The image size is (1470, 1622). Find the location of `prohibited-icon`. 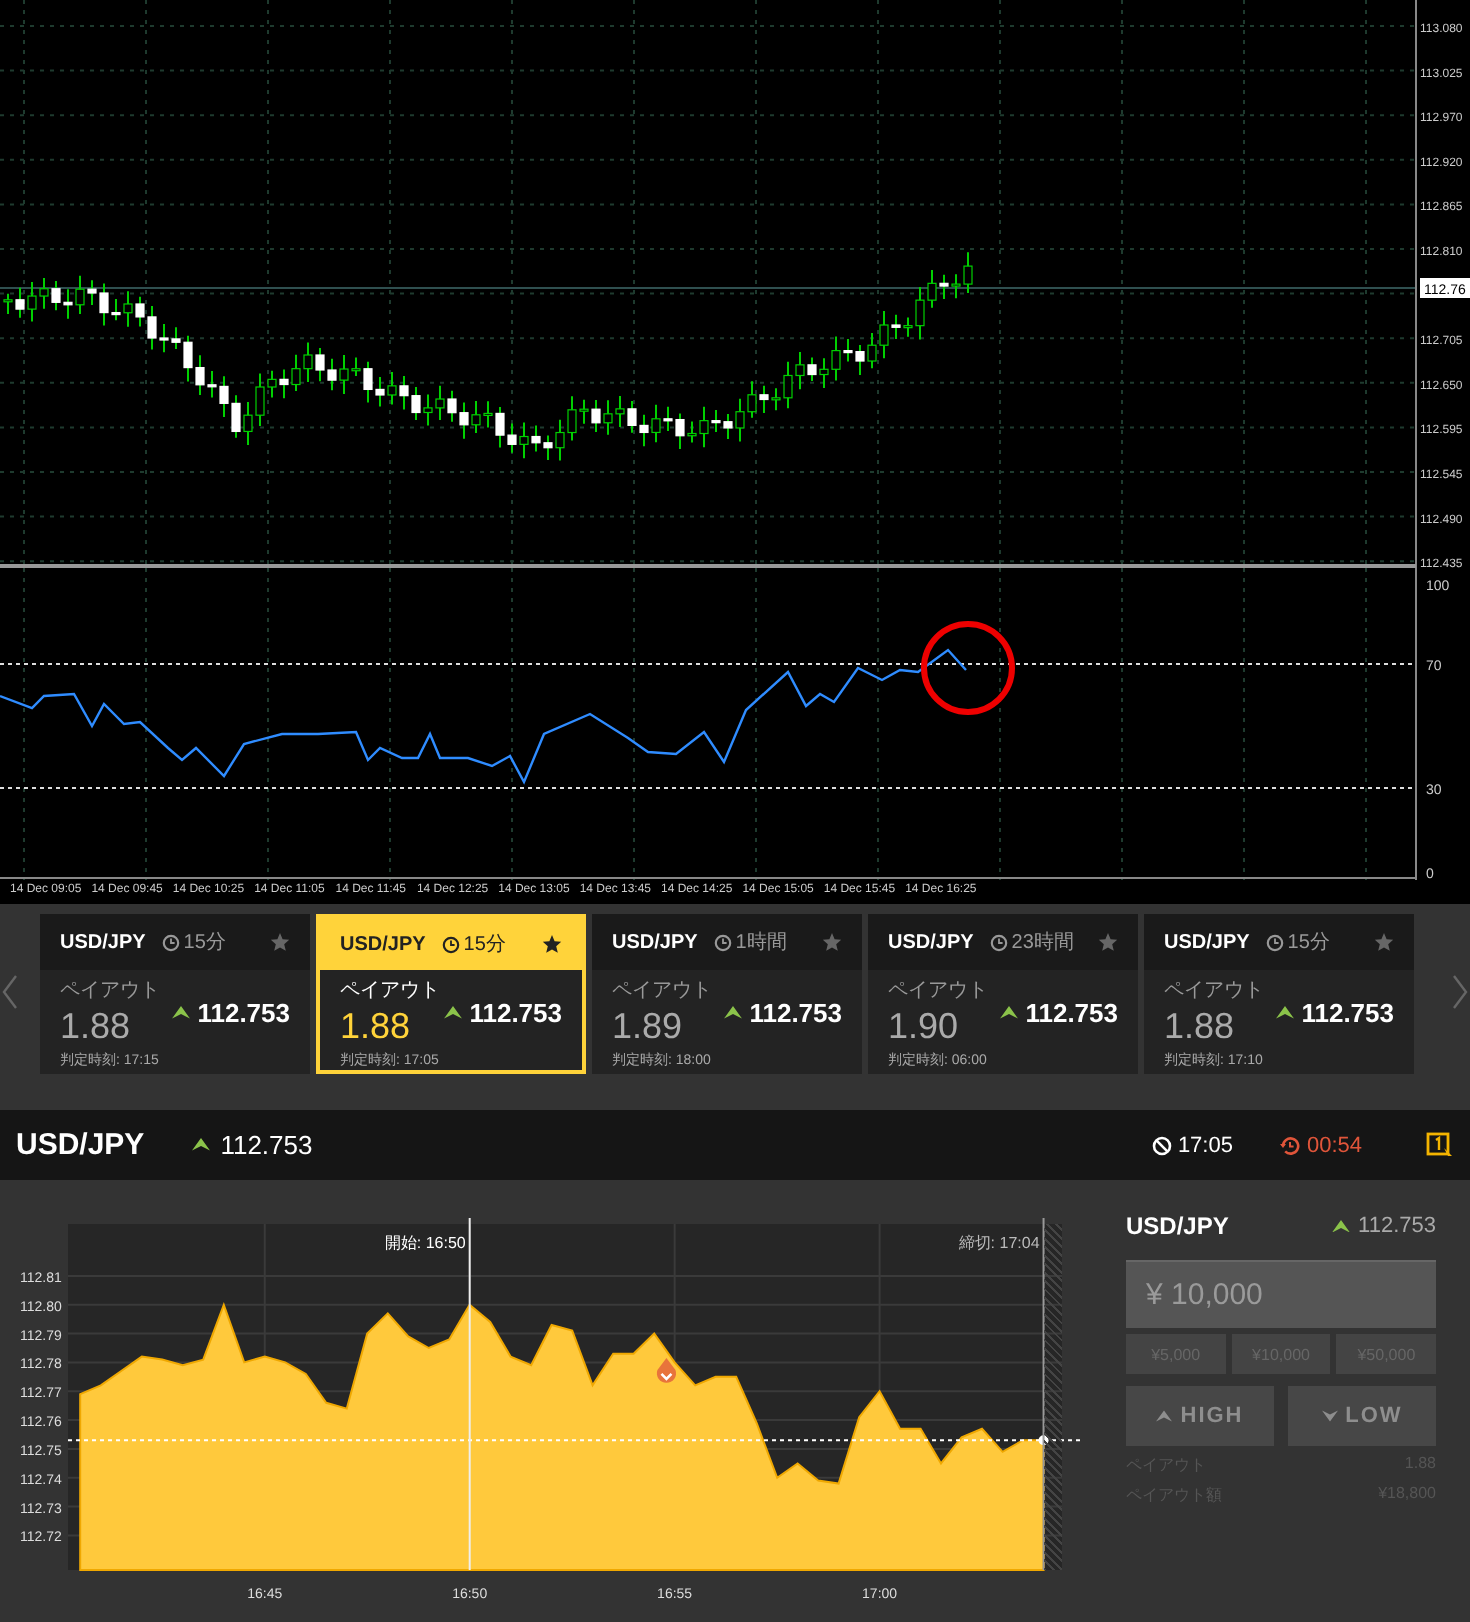

prohibited-icon is located at coordinates (1161, 1145).